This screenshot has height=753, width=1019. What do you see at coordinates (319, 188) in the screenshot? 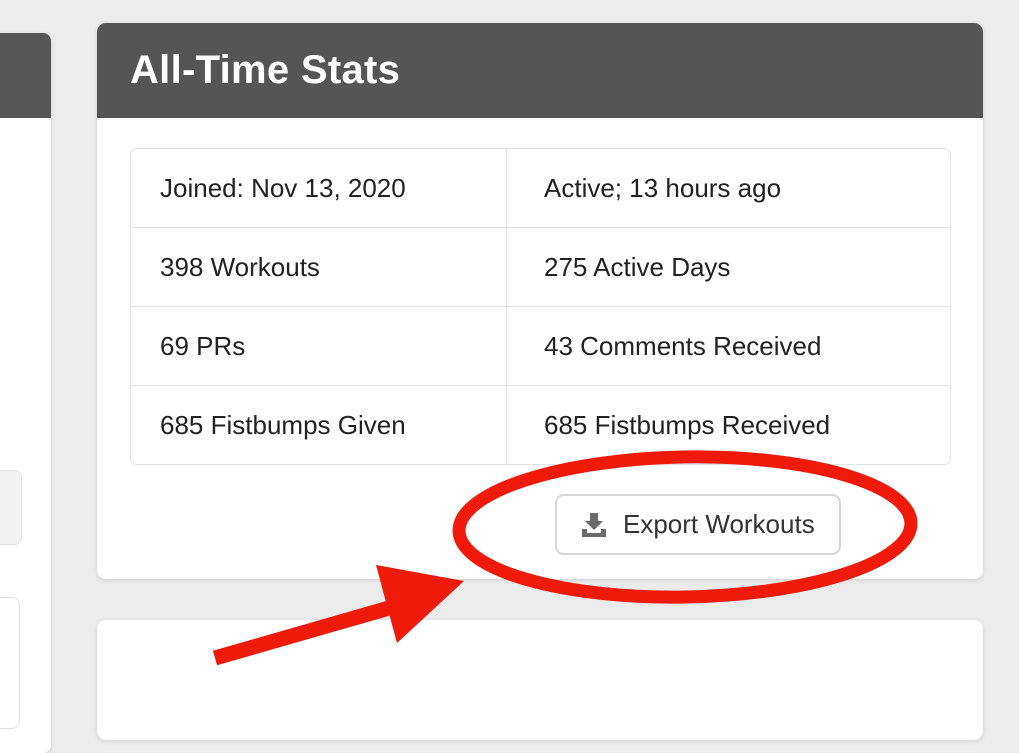
I see `stats-cell-joined: Joined: Nov 13, 2020` at bounding box center [319, 188].